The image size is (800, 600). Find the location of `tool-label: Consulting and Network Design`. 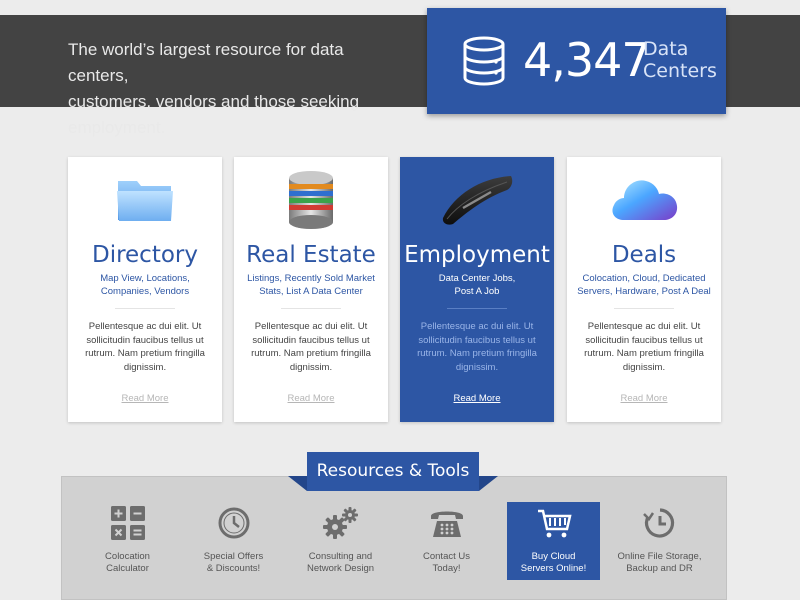

tool-label: Consulting and Network Design is located at coordinates (340, 562).